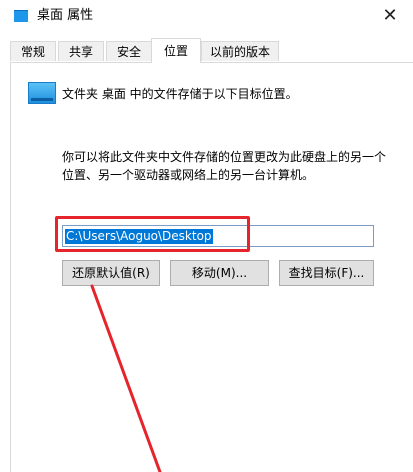 Image resolution: width=413 pixels, height=472 pixels. Describe the element at coordinates (152, 234) in the screenshot. I see `red-highlight-box` at that location.